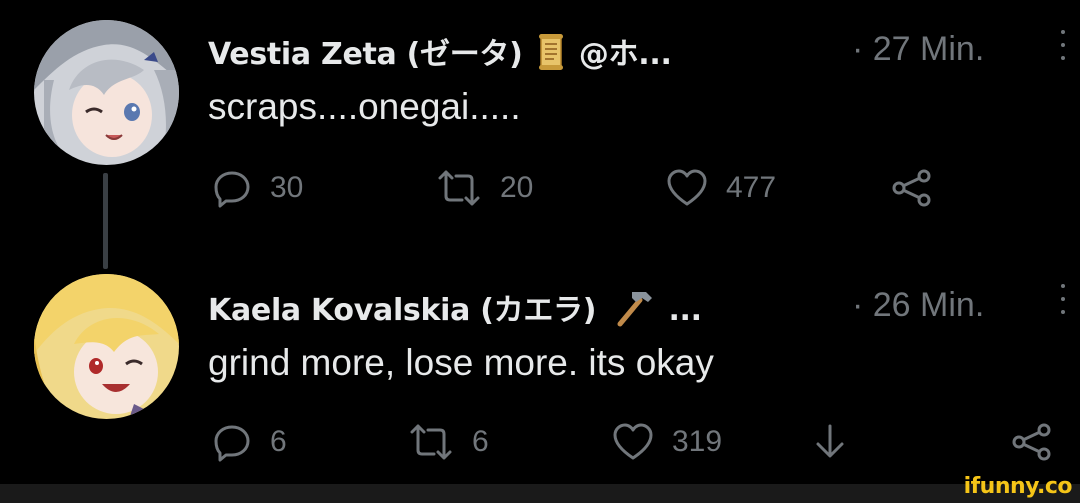  I want to click on author-name-text: Kaela Kovalskia (カエラ), so click(402, 310).